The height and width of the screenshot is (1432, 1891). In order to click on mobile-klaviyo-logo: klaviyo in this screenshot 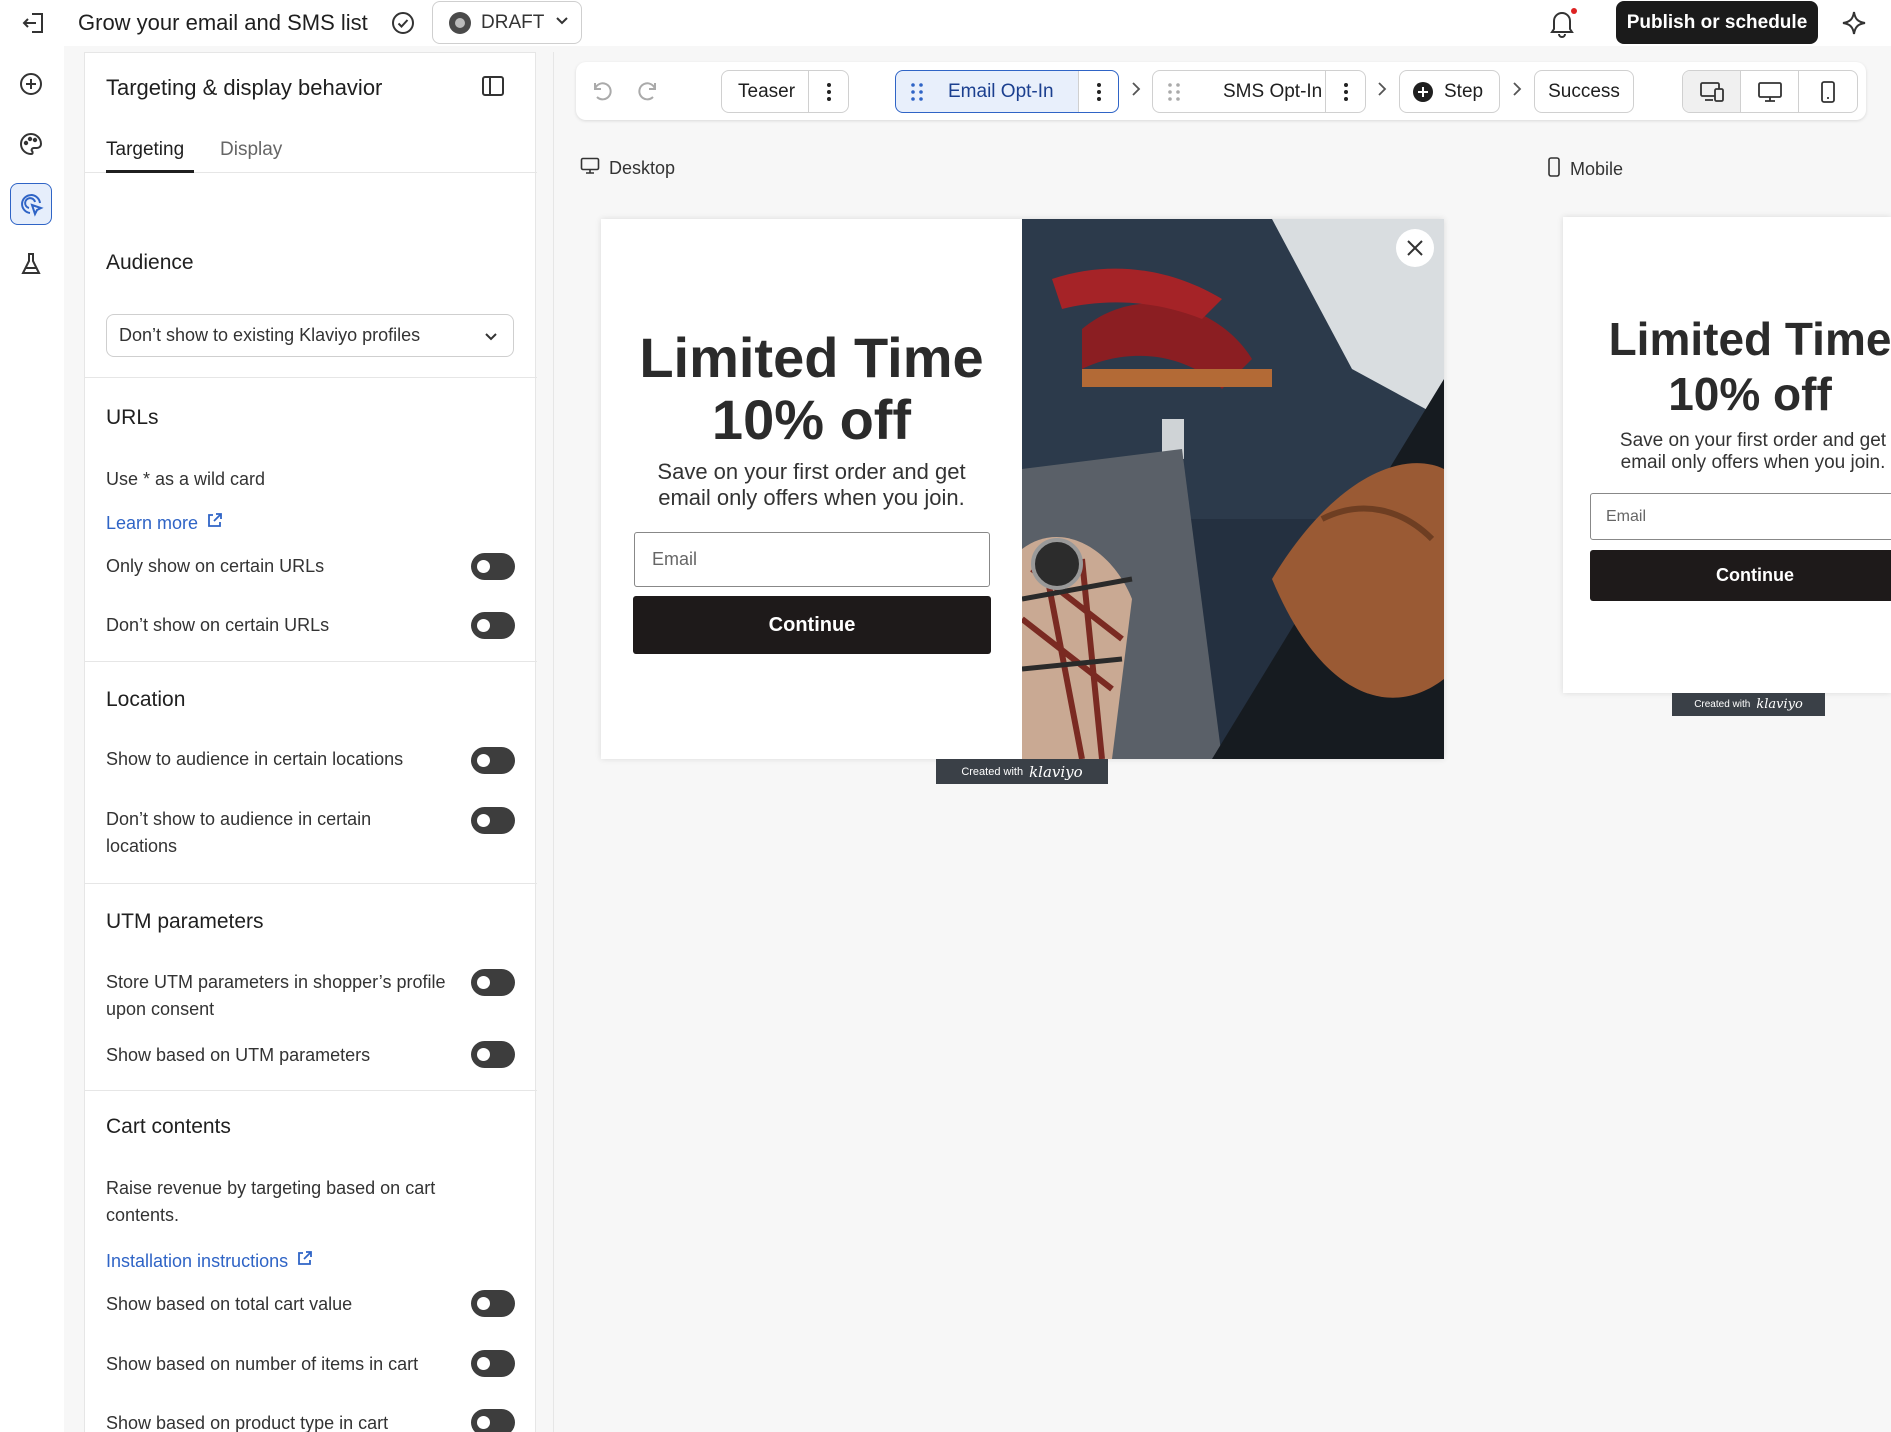, I will do `click(1779, 704)`.